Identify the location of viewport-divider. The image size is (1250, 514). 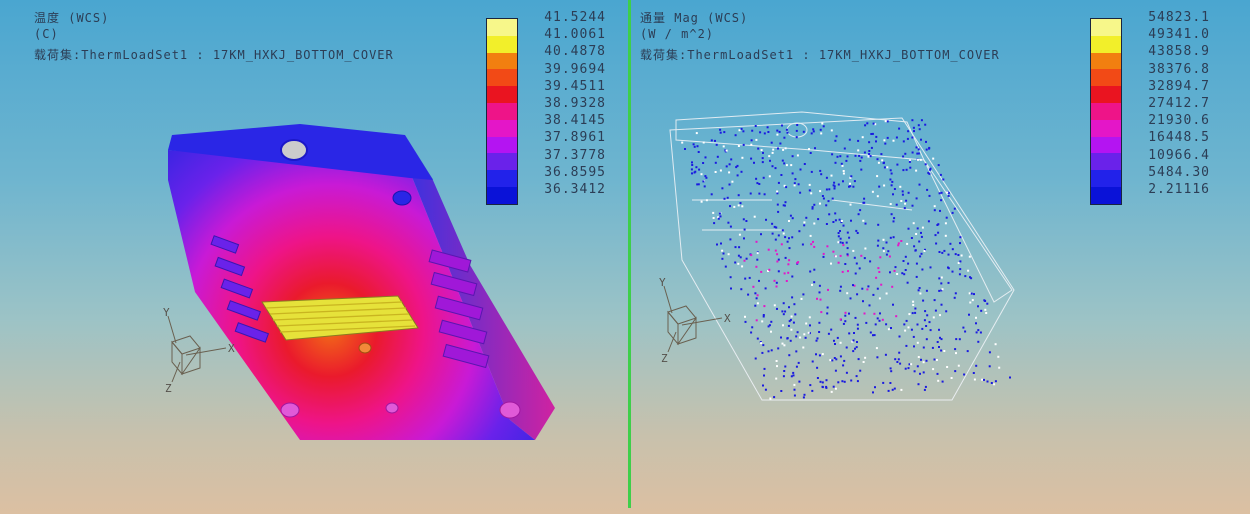
(629, 254).